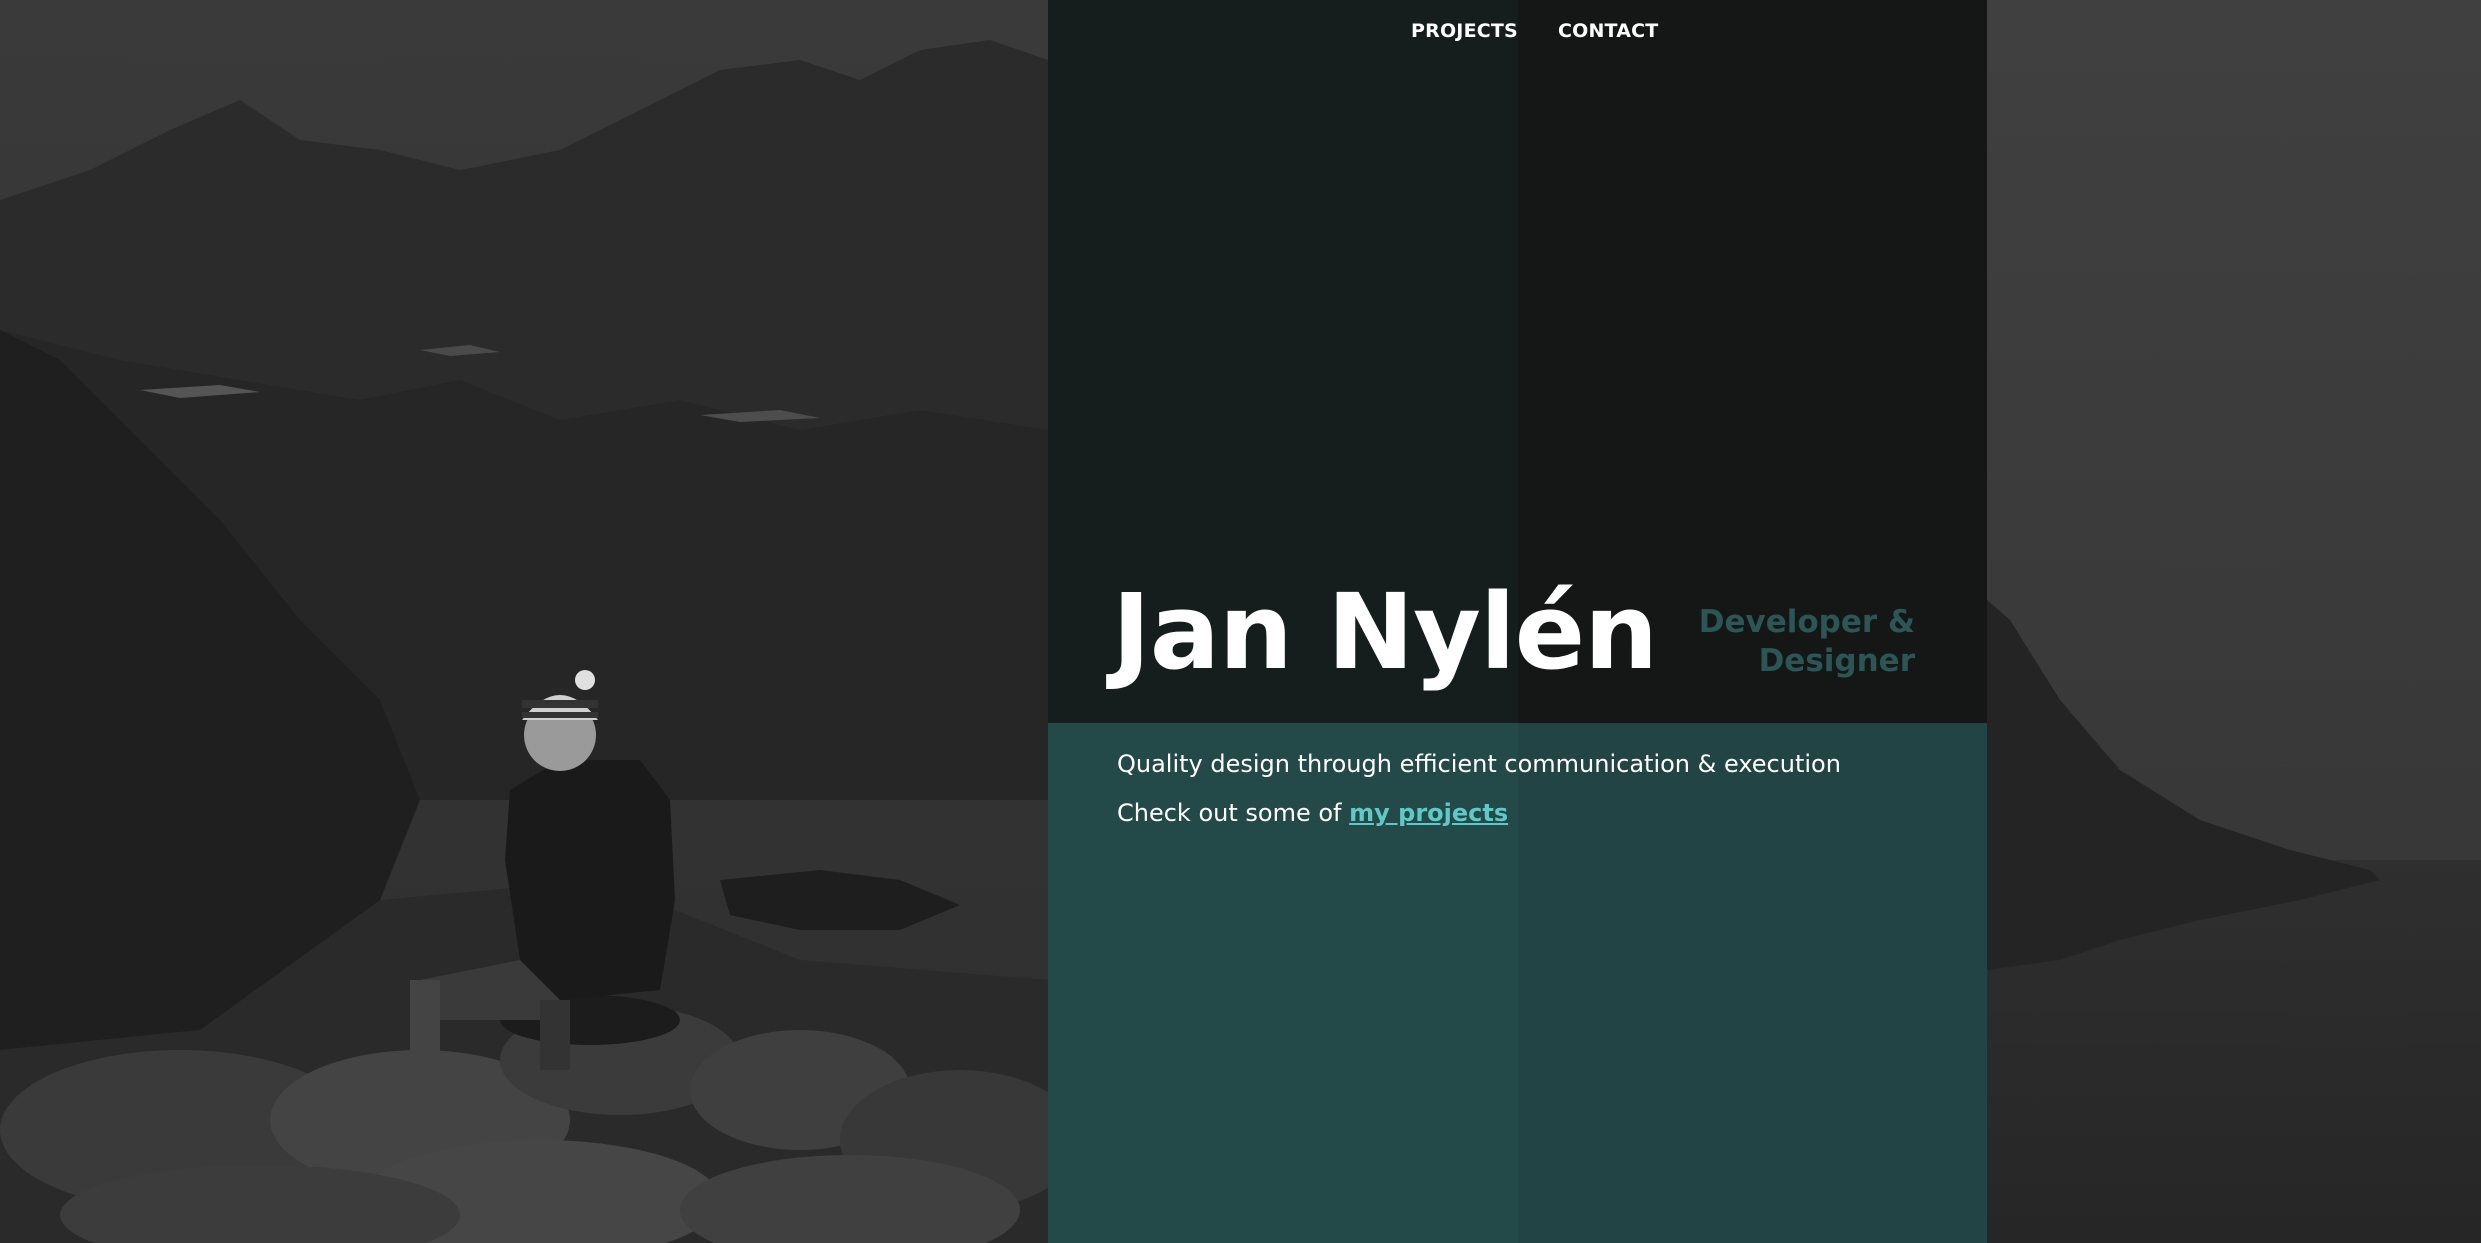 This screenshot has height=1243, width=2481. I want to click on hero-role-line2: Designer, so click(1836, 661).